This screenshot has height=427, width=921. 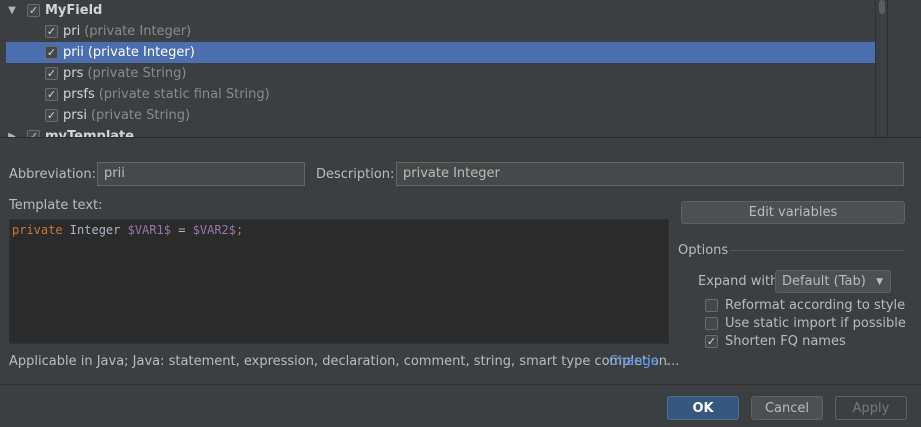 What do you see at coordinates (785, 341) in the screenshot?
I see `shorten-fq-label: Shorten FQ names` at bounding box center [785, 341].